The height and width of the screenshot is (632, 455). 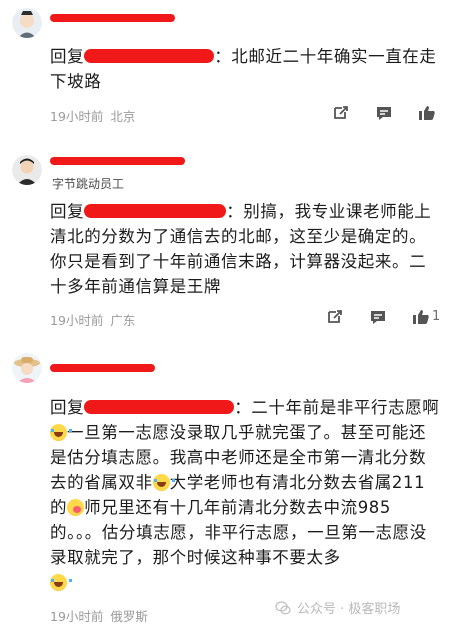 What do you see at coordinates (88, 184) in the screenshot?
I see `user-title: 字节跳动员工` at bounding box center [88, 184].